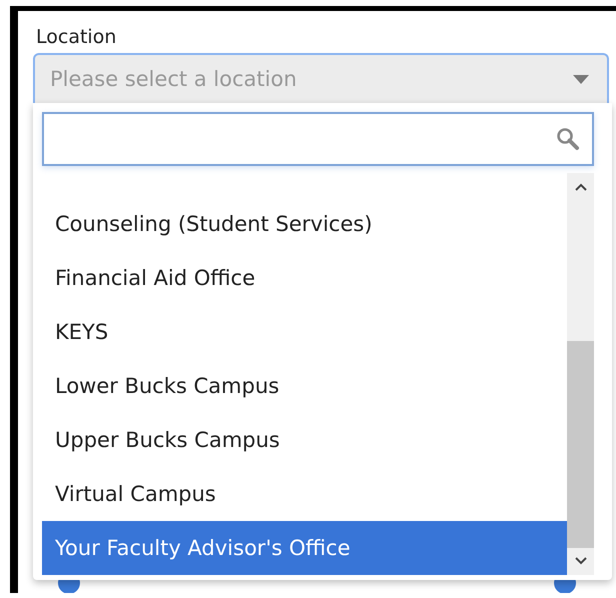 The height and width of the screenshot is (598, 616). I want to click on option-item: Upper Bucks Campus, so click(304, 440).